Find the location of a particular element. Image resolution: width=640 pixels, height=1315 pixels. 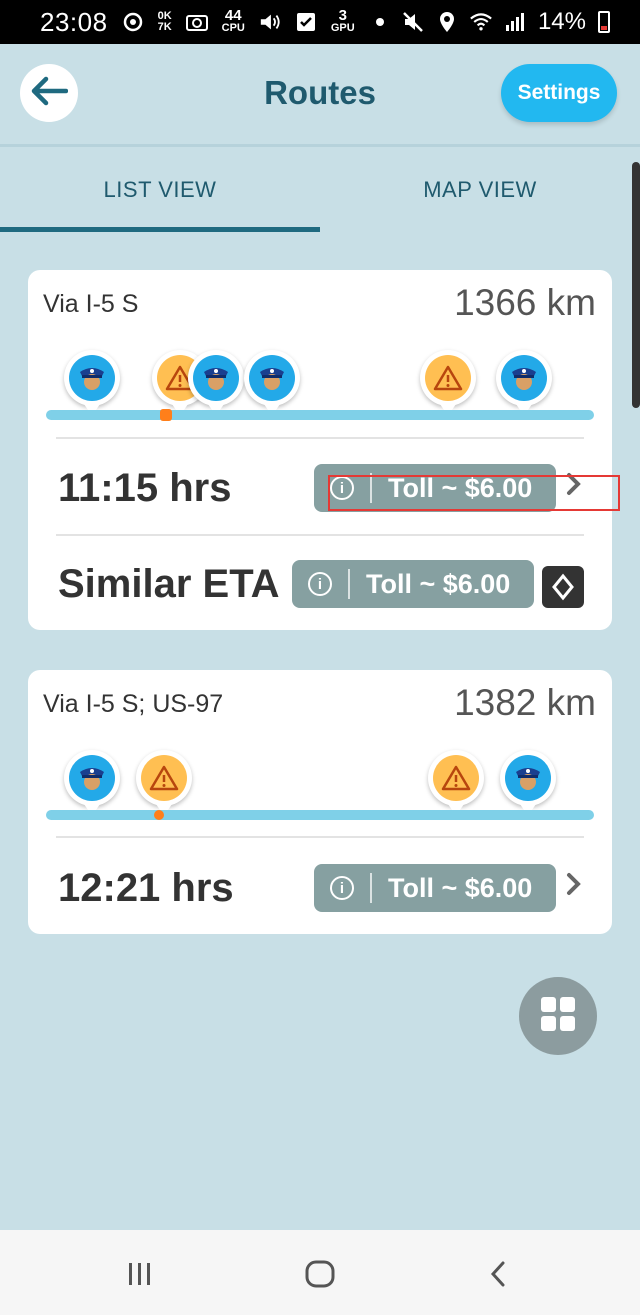

camera-icon is located at coordinates (196, 22).